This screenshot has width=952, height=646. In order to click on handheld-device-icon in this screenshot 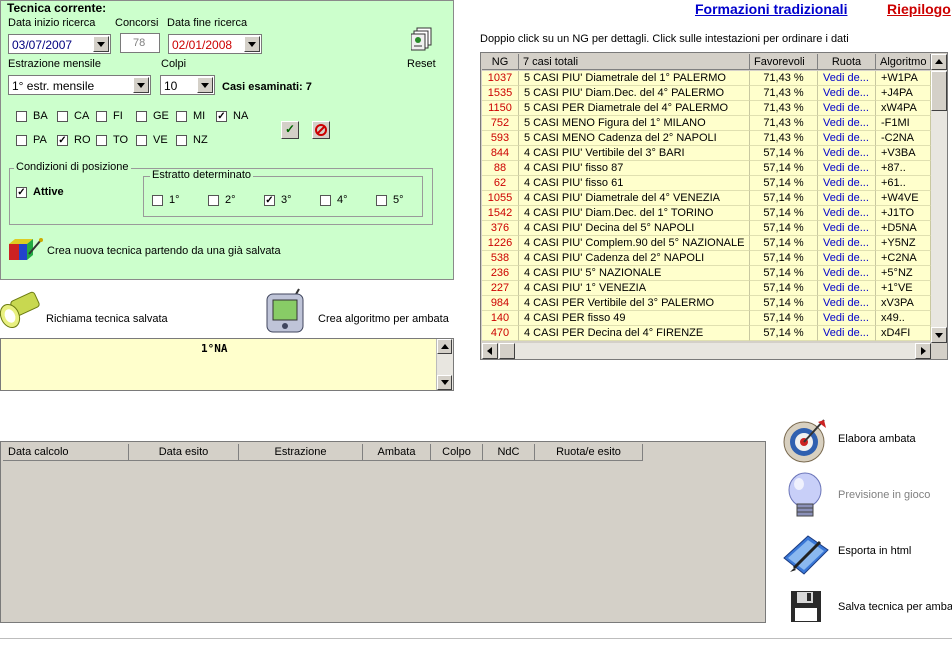, I will do `click(286, 311)`.